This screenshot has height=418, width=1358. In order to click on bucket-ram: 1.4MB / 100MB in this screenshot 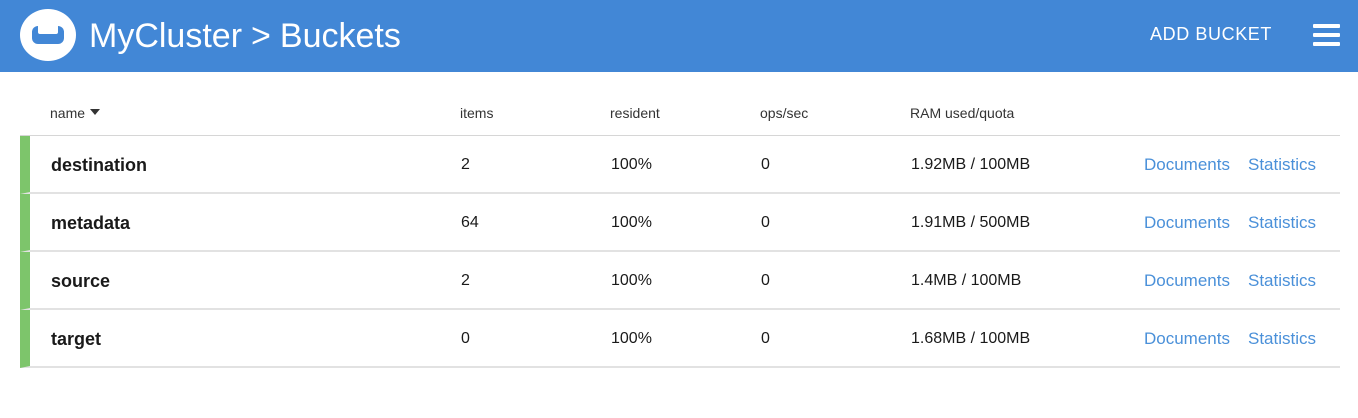, I will do `click(966, 280)`.